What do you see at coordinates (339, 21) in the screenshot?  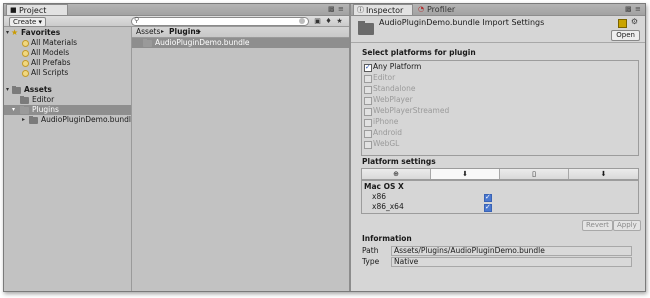 I see `favorite-star-icon: ★` at bounding box center [339, 21].